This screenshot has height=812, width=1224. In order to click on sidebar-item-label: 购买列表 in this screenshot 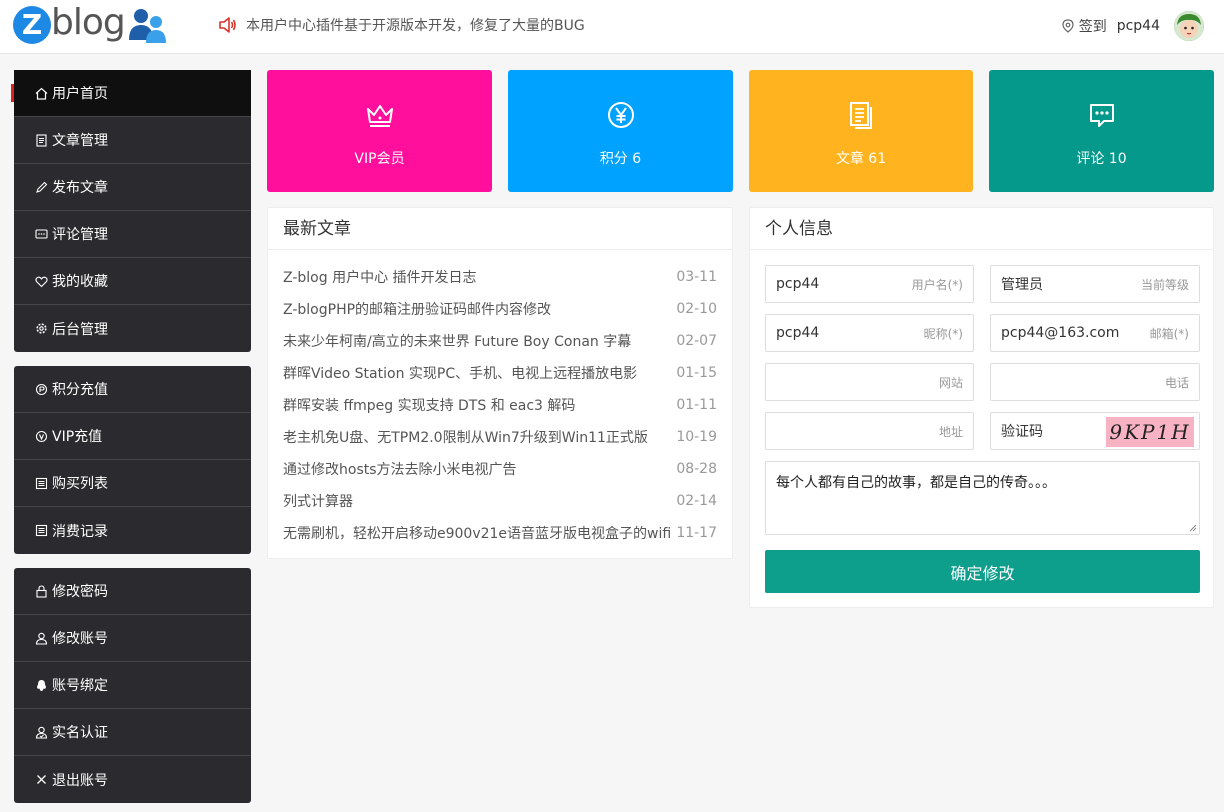, I will do `click(80, 484)`.